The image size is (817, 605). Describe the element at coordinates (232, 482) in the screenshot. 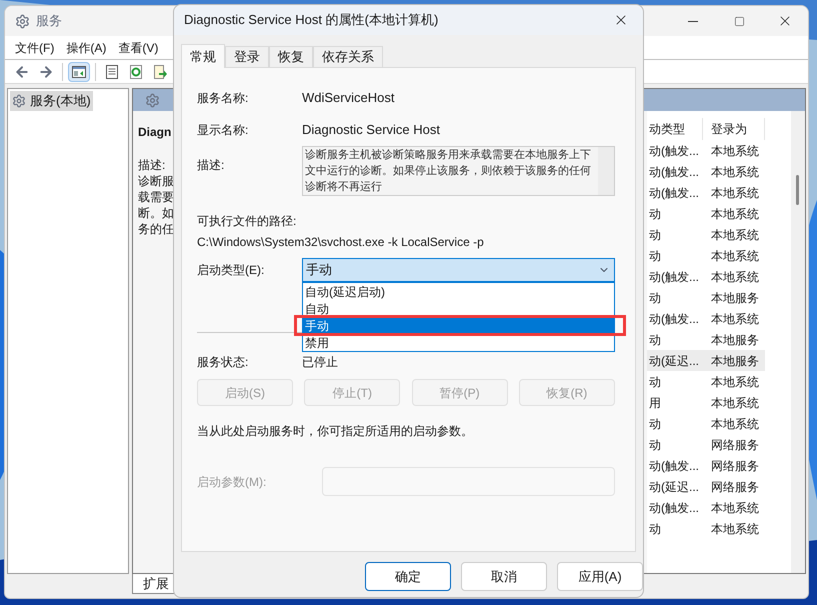

I see `field-label: 启动参数(M):` at that location.